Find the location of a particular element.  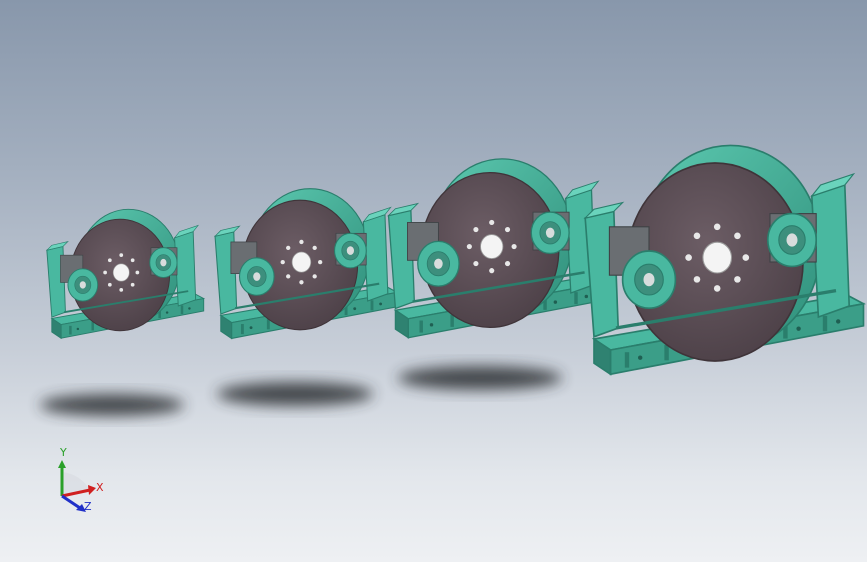

z-axis-label: Z is located at coordinates (88, 506).